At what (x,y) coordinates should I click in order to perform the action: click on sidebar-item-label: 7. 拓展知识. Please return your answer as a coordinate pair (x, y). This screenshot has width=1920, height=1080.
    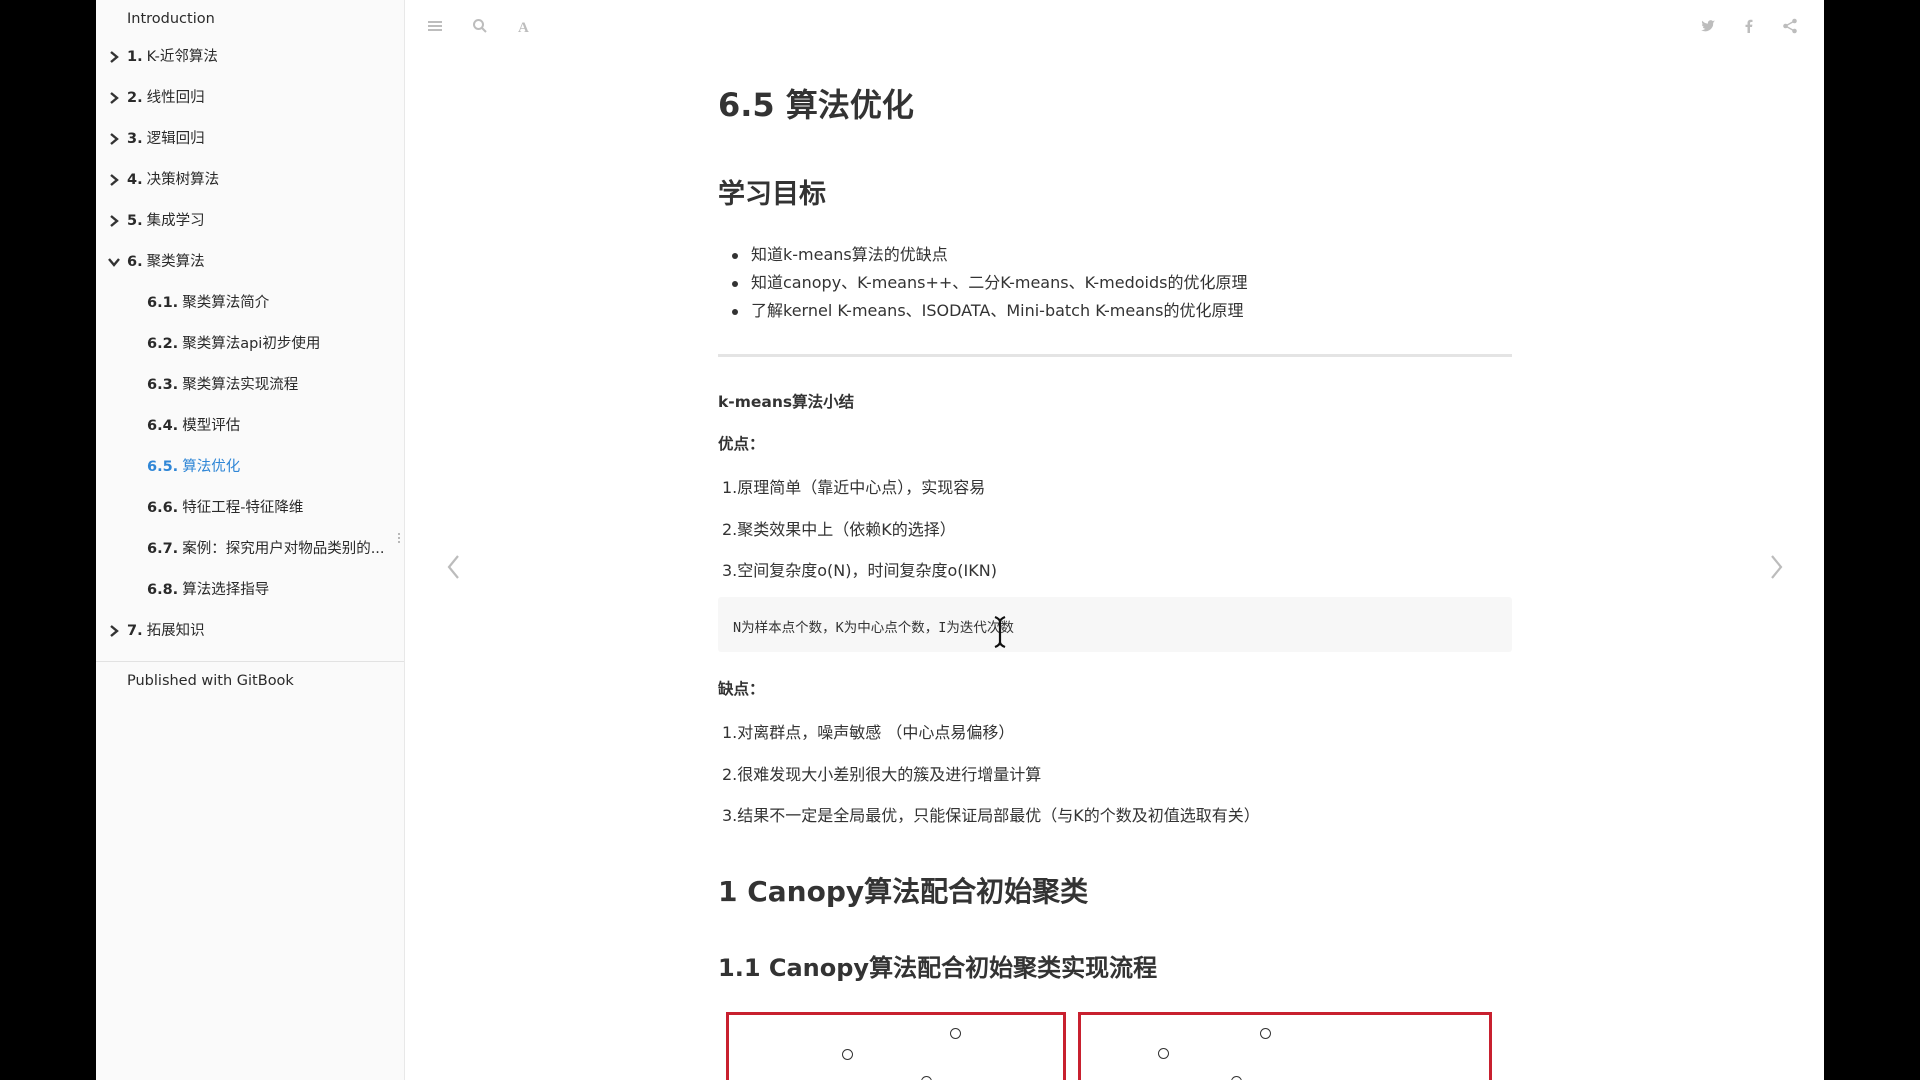
    Looking at the image, I should click on (166, 631).